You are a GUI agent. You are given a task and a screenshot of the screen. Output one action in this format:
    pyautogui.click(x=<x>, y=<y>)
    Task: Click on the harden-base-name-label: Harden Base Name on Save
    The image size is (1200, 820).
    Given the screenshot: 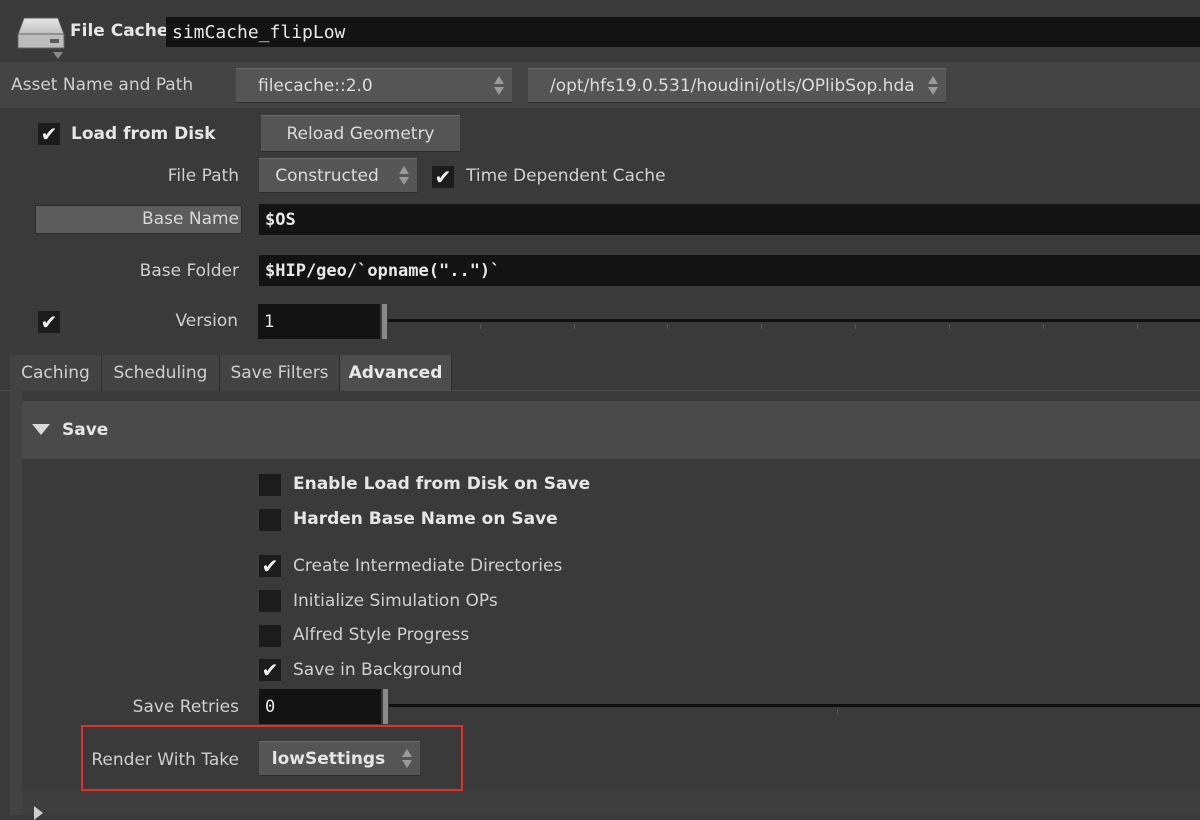 What is the action you would take?
    pyautogui.click(x=425, y=519)
    